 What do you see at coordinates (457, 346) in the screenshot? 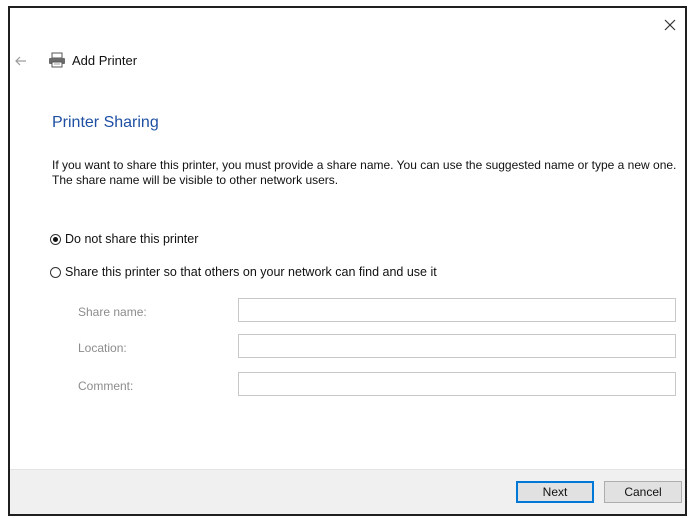
I see `location-input` at bounding box center [457, 346].